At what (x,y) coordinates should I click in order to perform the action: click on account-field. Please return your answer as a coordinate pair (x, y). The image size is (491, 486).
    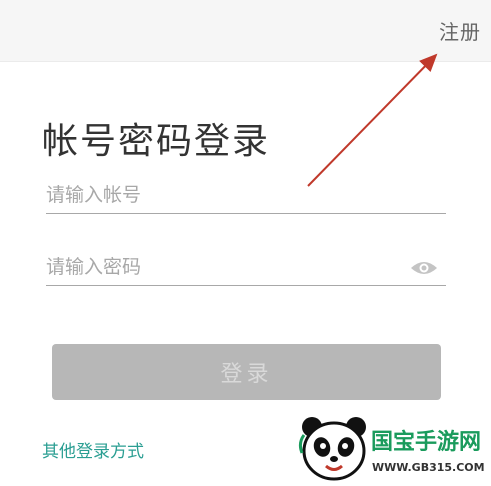
    Looking at the image, I should click on (246, 196).